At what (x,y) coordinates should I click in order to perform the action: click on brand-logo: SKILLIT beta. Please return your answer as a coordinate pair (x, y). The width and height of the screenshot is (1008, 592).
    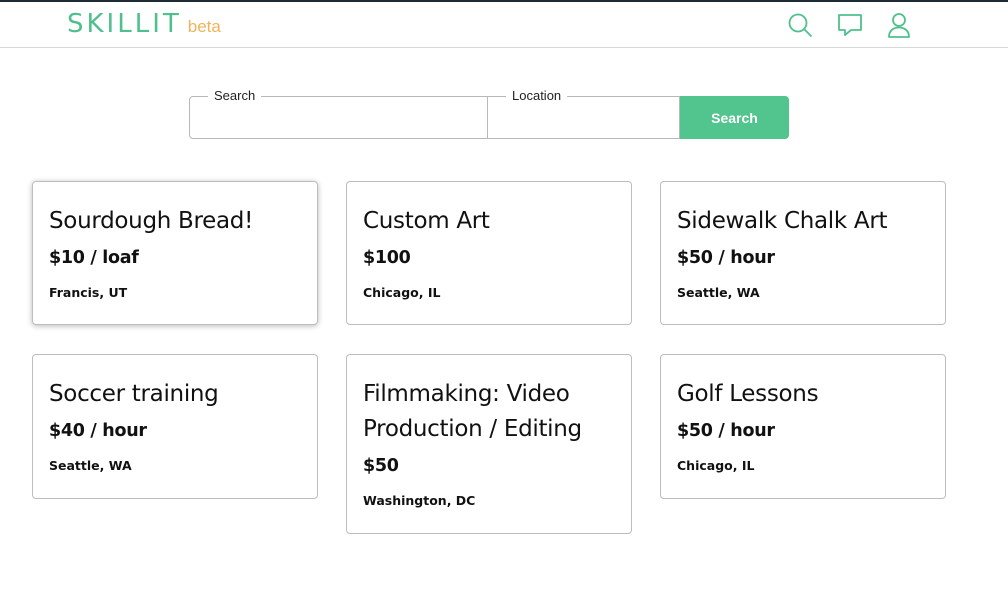
    Looking at the image, I should click on (144, 24).